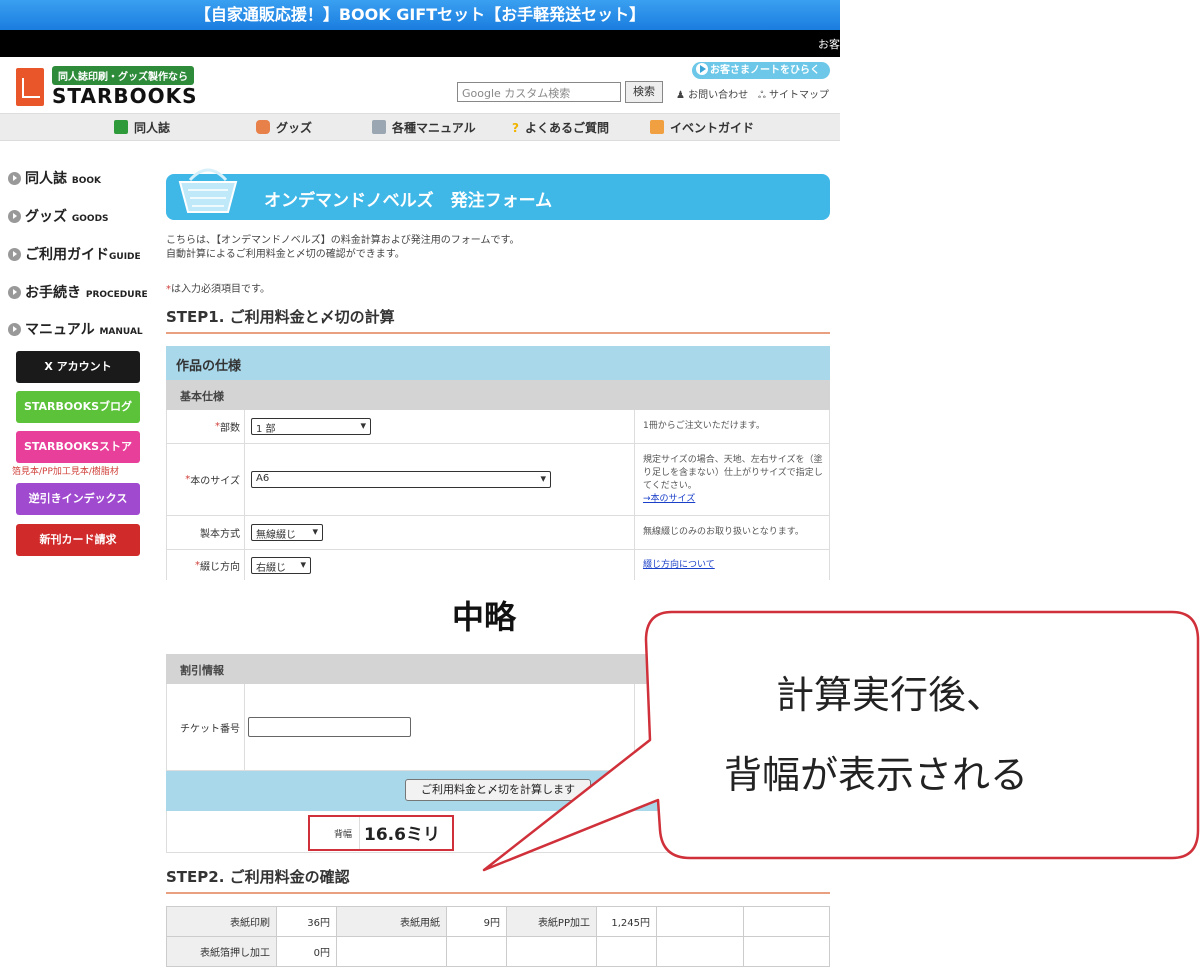 The height and width of the screenshot is (968, 1200). I want to click on direction-select: 右綴じ, so click(281, 565).